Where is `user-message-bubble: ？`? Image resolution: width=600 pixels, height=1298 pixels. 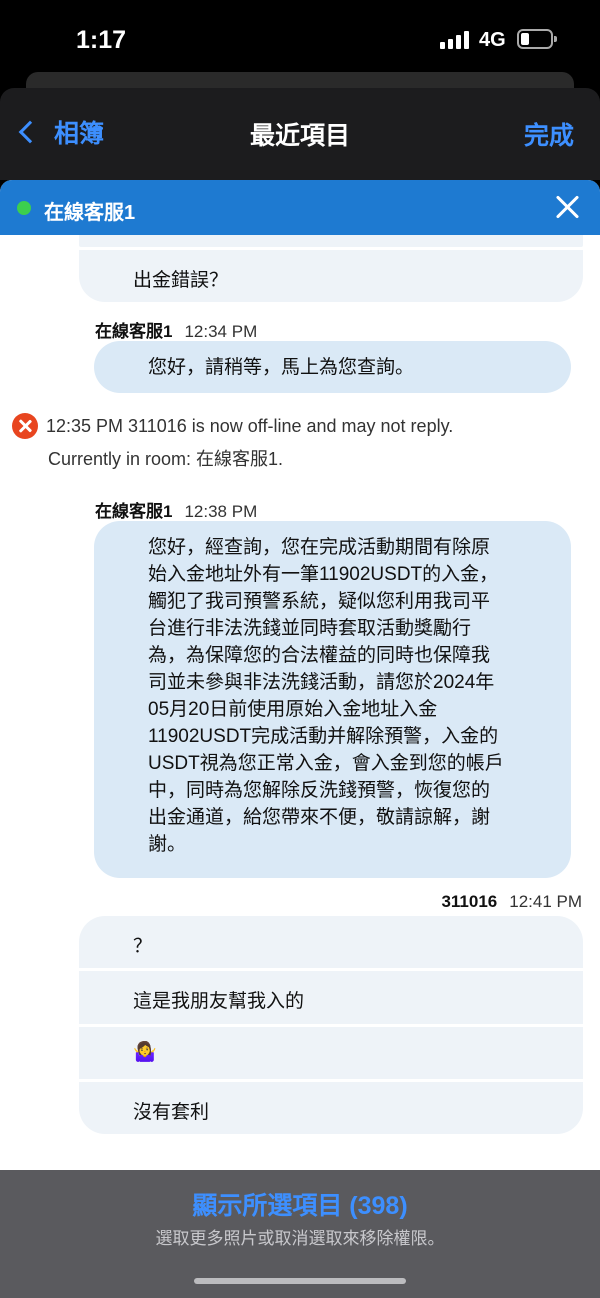 user-message-bubble: ？ is located at coordinates (331, 942).